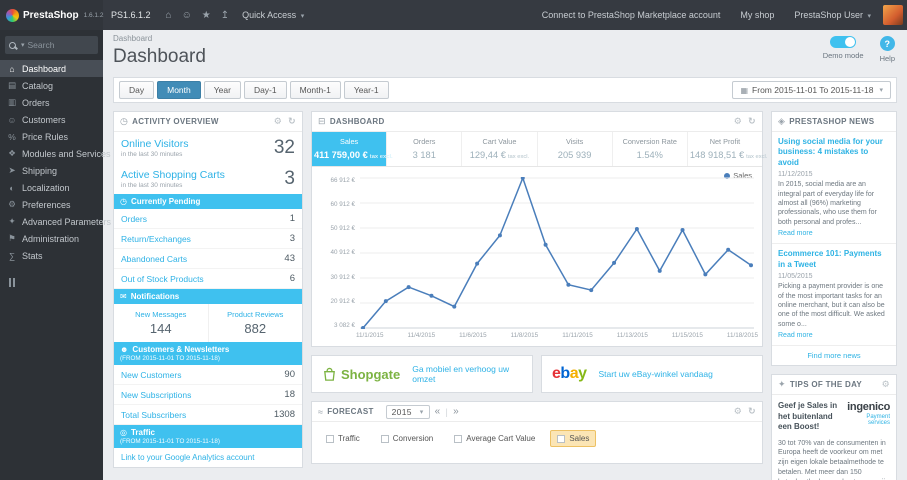  What do you see at coordinates (330, 438) in the screenshot?
I see `checkbox-icon` at bounding box center [330, 438].